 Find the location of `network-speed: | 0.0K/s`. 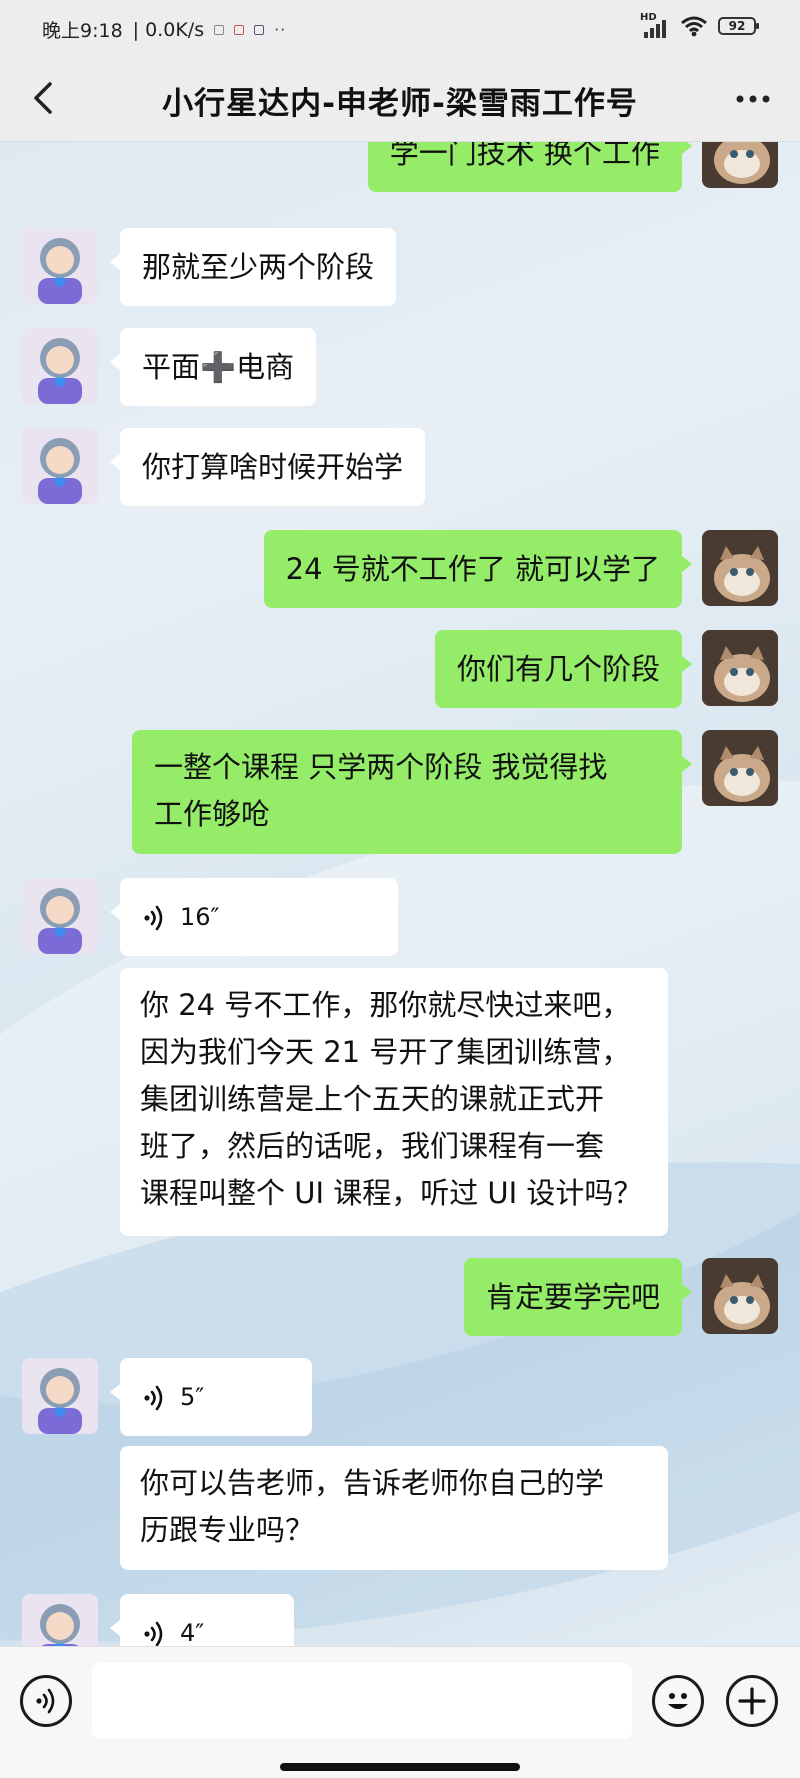

network-speed: | 0.0K/s is located at coordinates (168, 29).